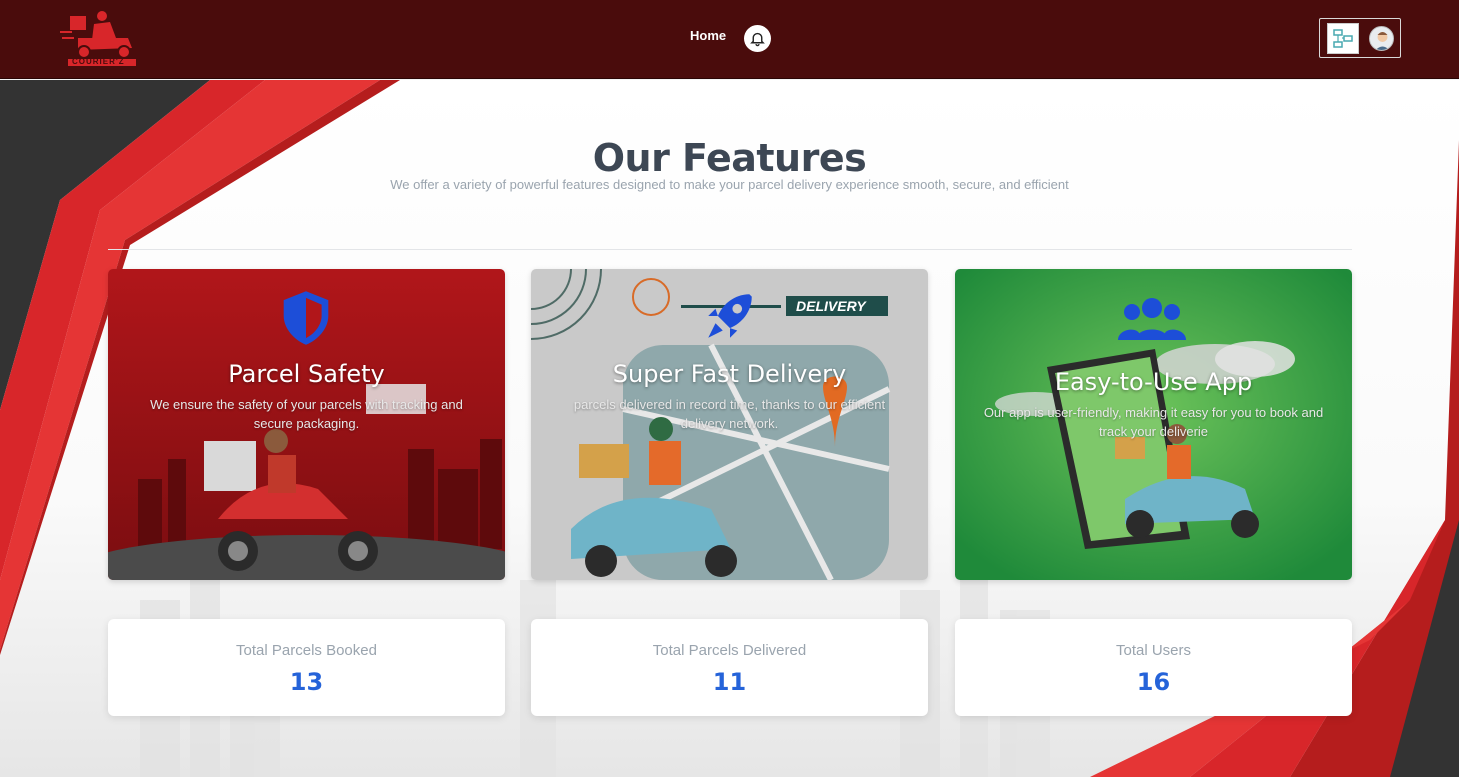 The height and width of the screenshot is (777, 1459). What do you see at coordinates (1153, 682) in the screenshot?
I see `stat-value: 16` at bounding box center [1153, 682].